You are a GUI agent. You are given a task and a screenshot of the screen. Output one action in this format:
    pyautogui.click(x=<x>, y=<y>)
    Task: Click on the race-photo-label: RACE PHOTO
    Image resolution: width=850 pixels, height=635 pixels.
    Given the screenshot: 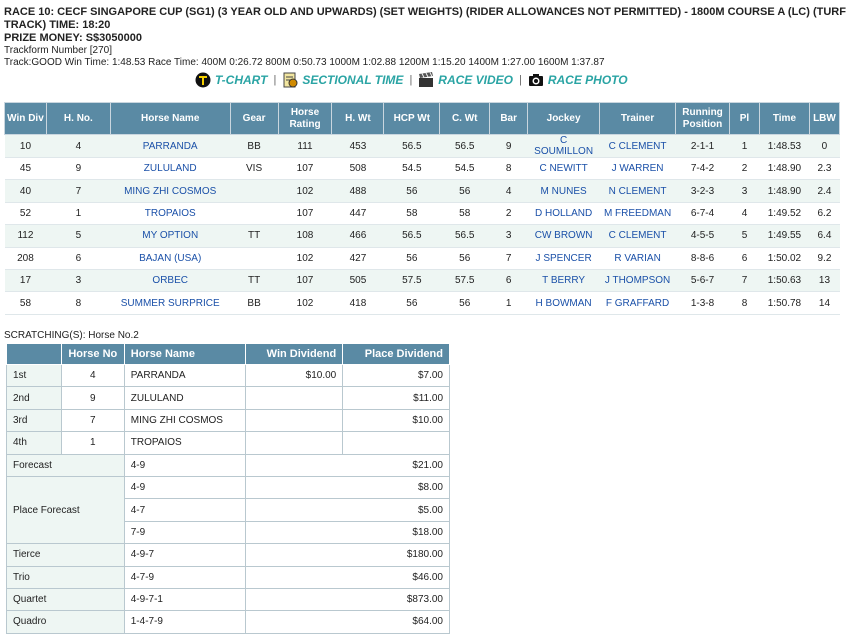 What is the action you would take?
    pyautogui.click(x=588, y=80)
    